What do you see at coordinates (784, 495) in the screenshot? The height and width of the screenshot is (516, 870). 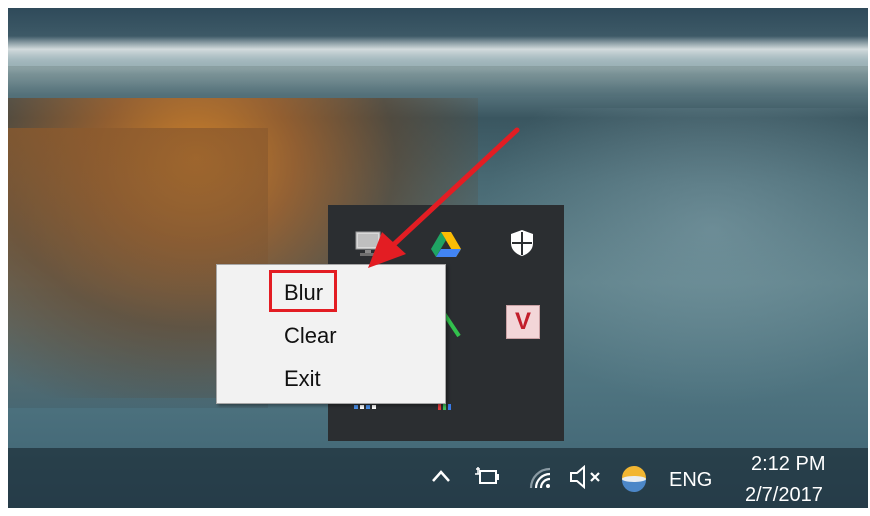 I see `clock-date: 2/7/2017` at bounding box center [784, 495].